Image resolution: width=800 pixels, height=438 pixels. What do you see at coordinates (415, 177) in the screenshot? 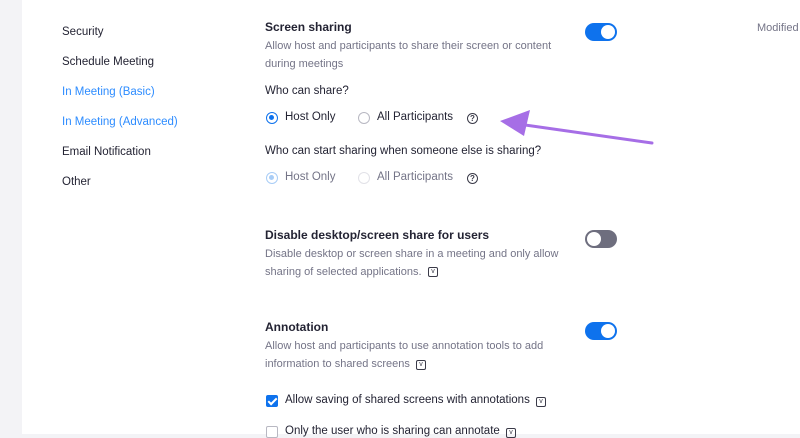
I see `who-can-start-all-participants-label: All Participants` at bounding box center [415, 177].